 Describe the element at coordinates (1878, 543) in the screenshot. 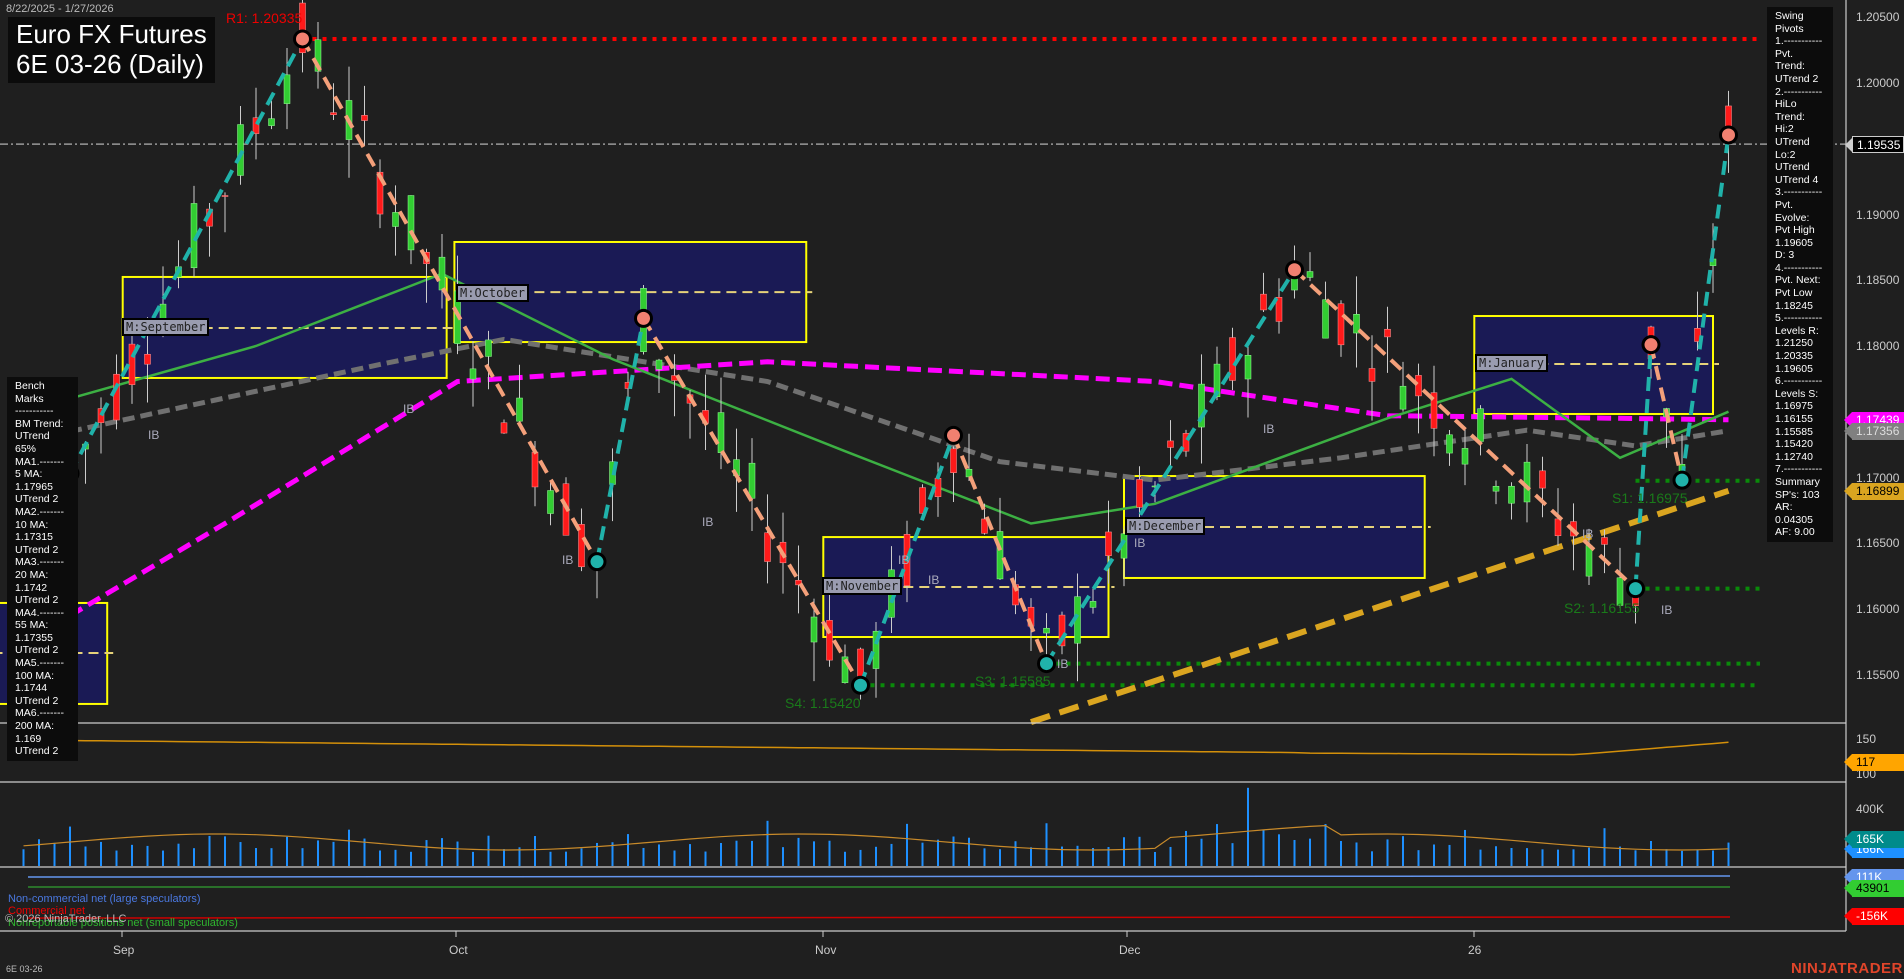

I see `y-axis-tick: 1.16500` at that location.